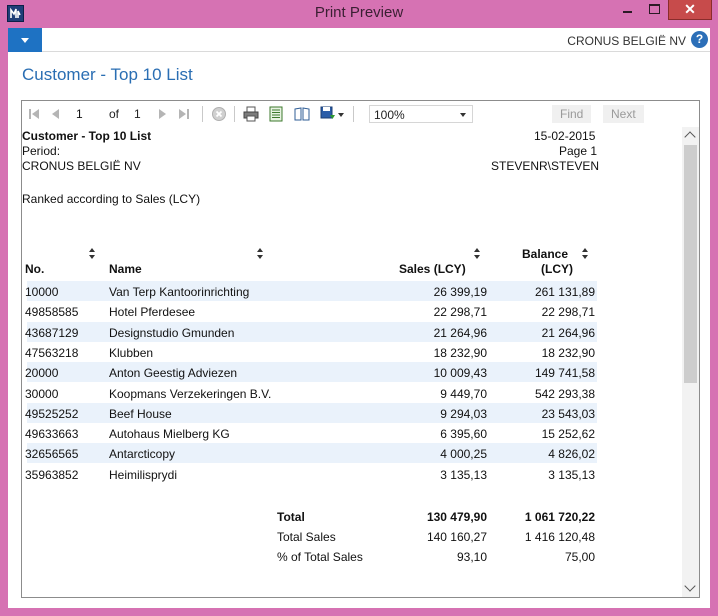  Describe the element at coordinates (545, 254) in the screenshot. I see `column-header-balance: Balance` at that location.